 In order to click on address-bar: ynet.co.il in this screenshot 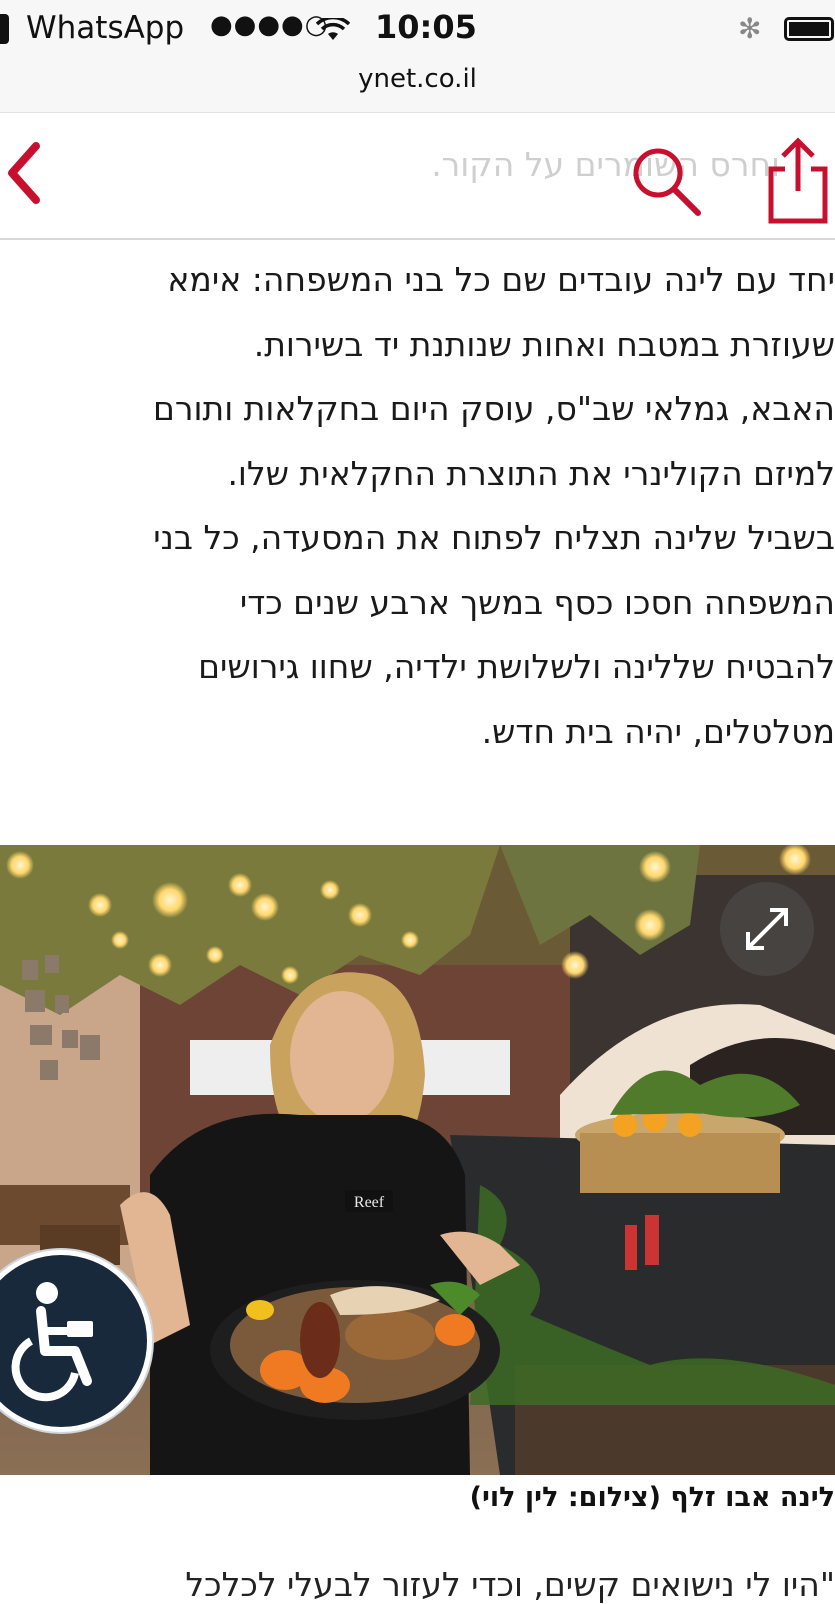, I will do `click(417, 86)`.